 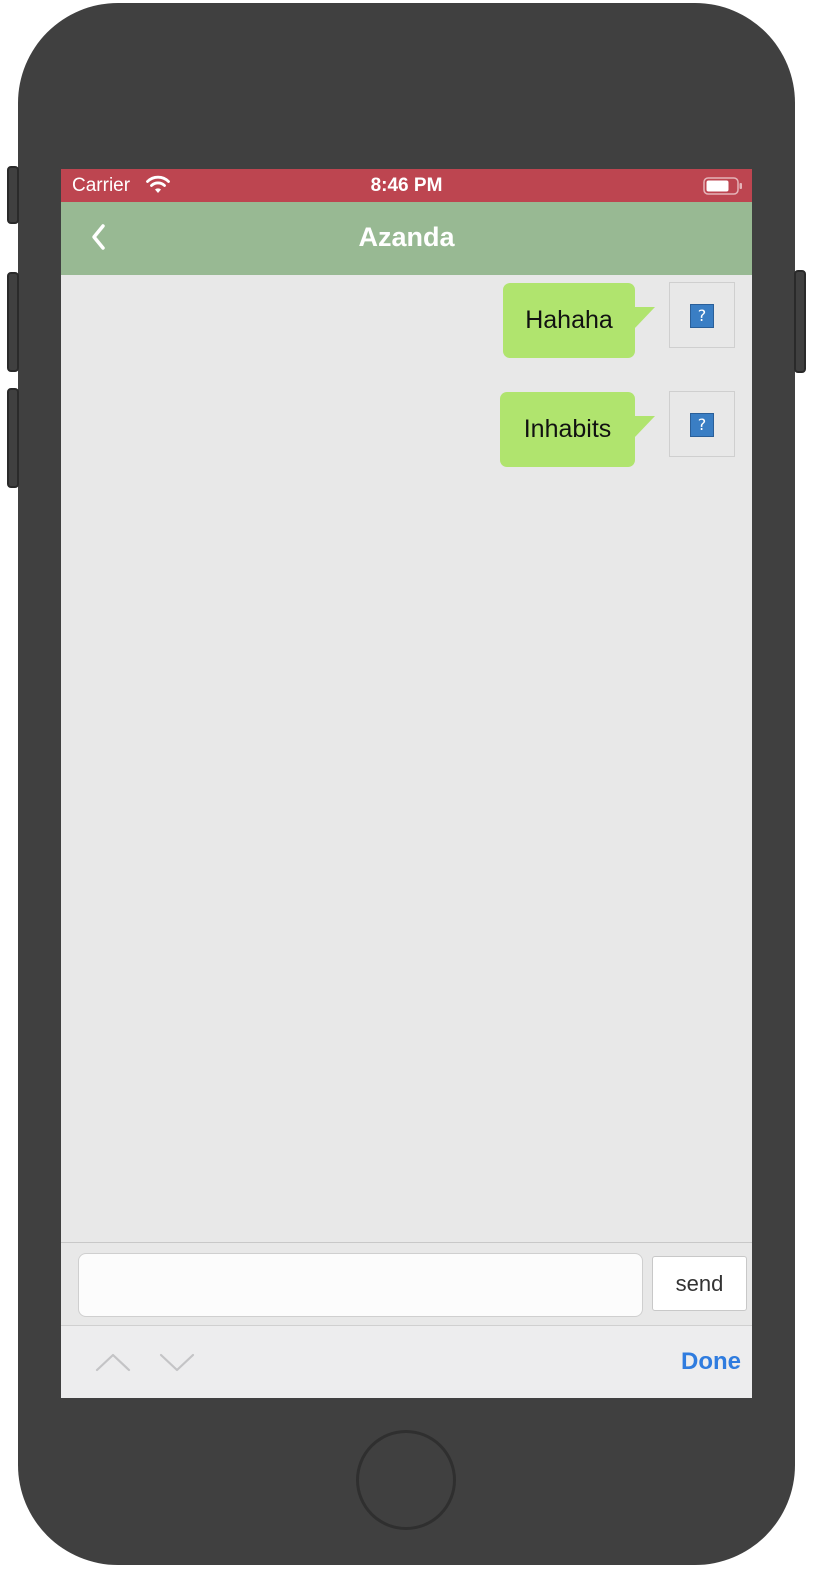 What do you see at coordinates (406, 1361) in the screenshot?
I see `keyboard-accessory-bar: Done` at bounding box center [406, 1361].